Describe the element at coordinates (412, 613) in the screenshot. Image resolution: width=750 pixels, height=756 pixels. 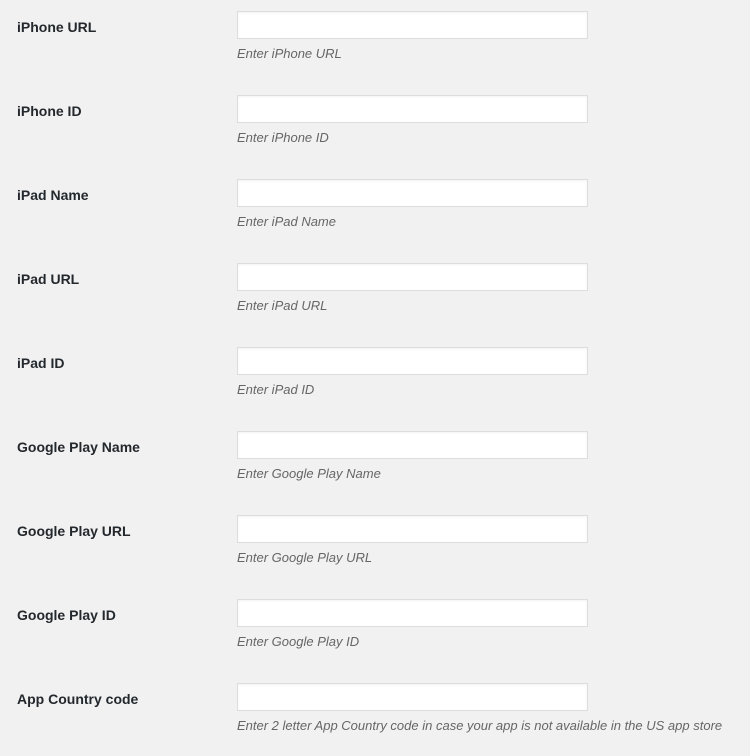
I see `google-play-id-input` at that location.